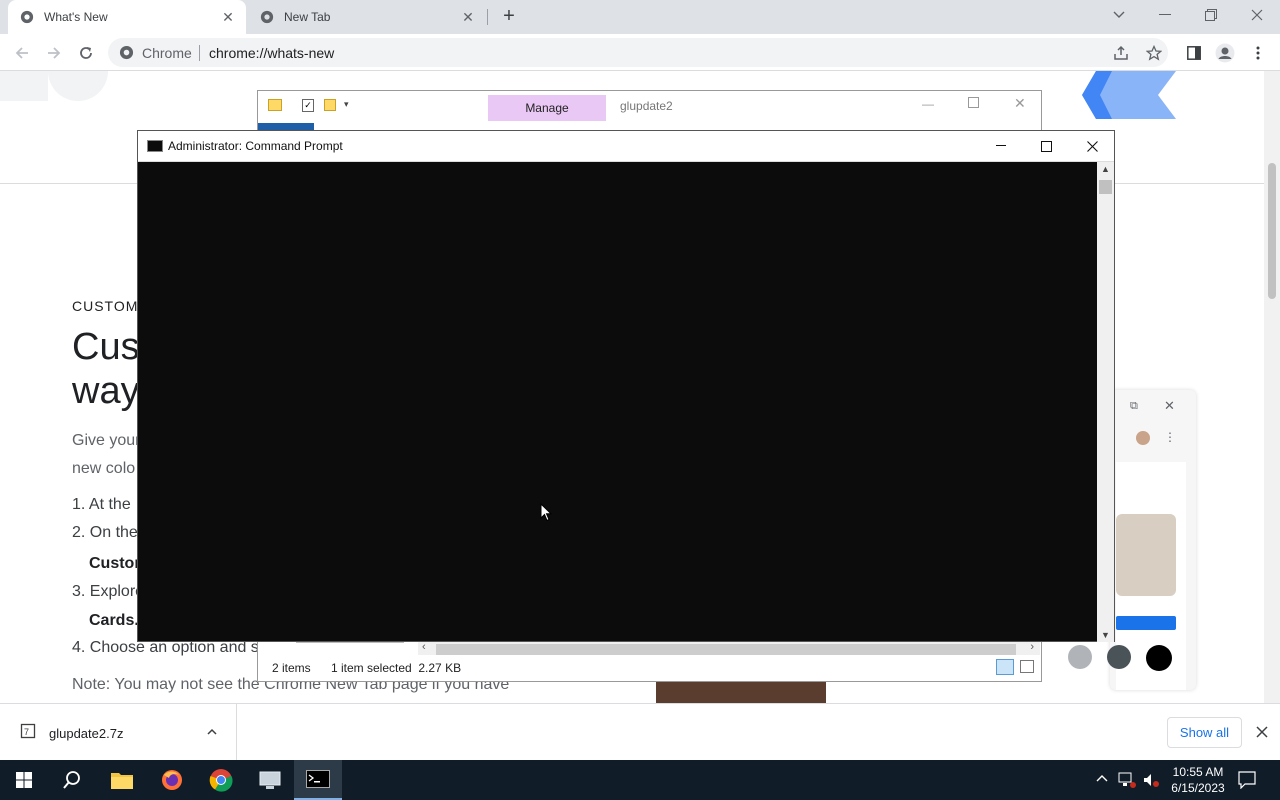  What do you see at coordinates (1225, 53) in the screenshot?
I see `profile-avatar-icon` at bounding box center [1225, 53].